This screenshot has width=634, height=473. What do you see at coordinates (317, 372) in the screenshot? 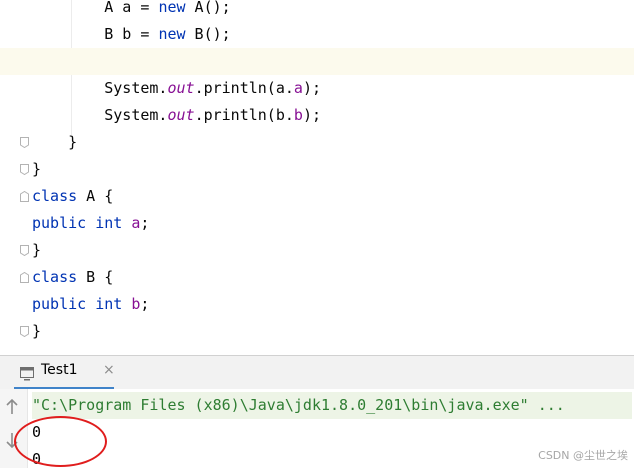
I see `run-tool-window-header: Test1 ×` at bounding box center [317, 372].